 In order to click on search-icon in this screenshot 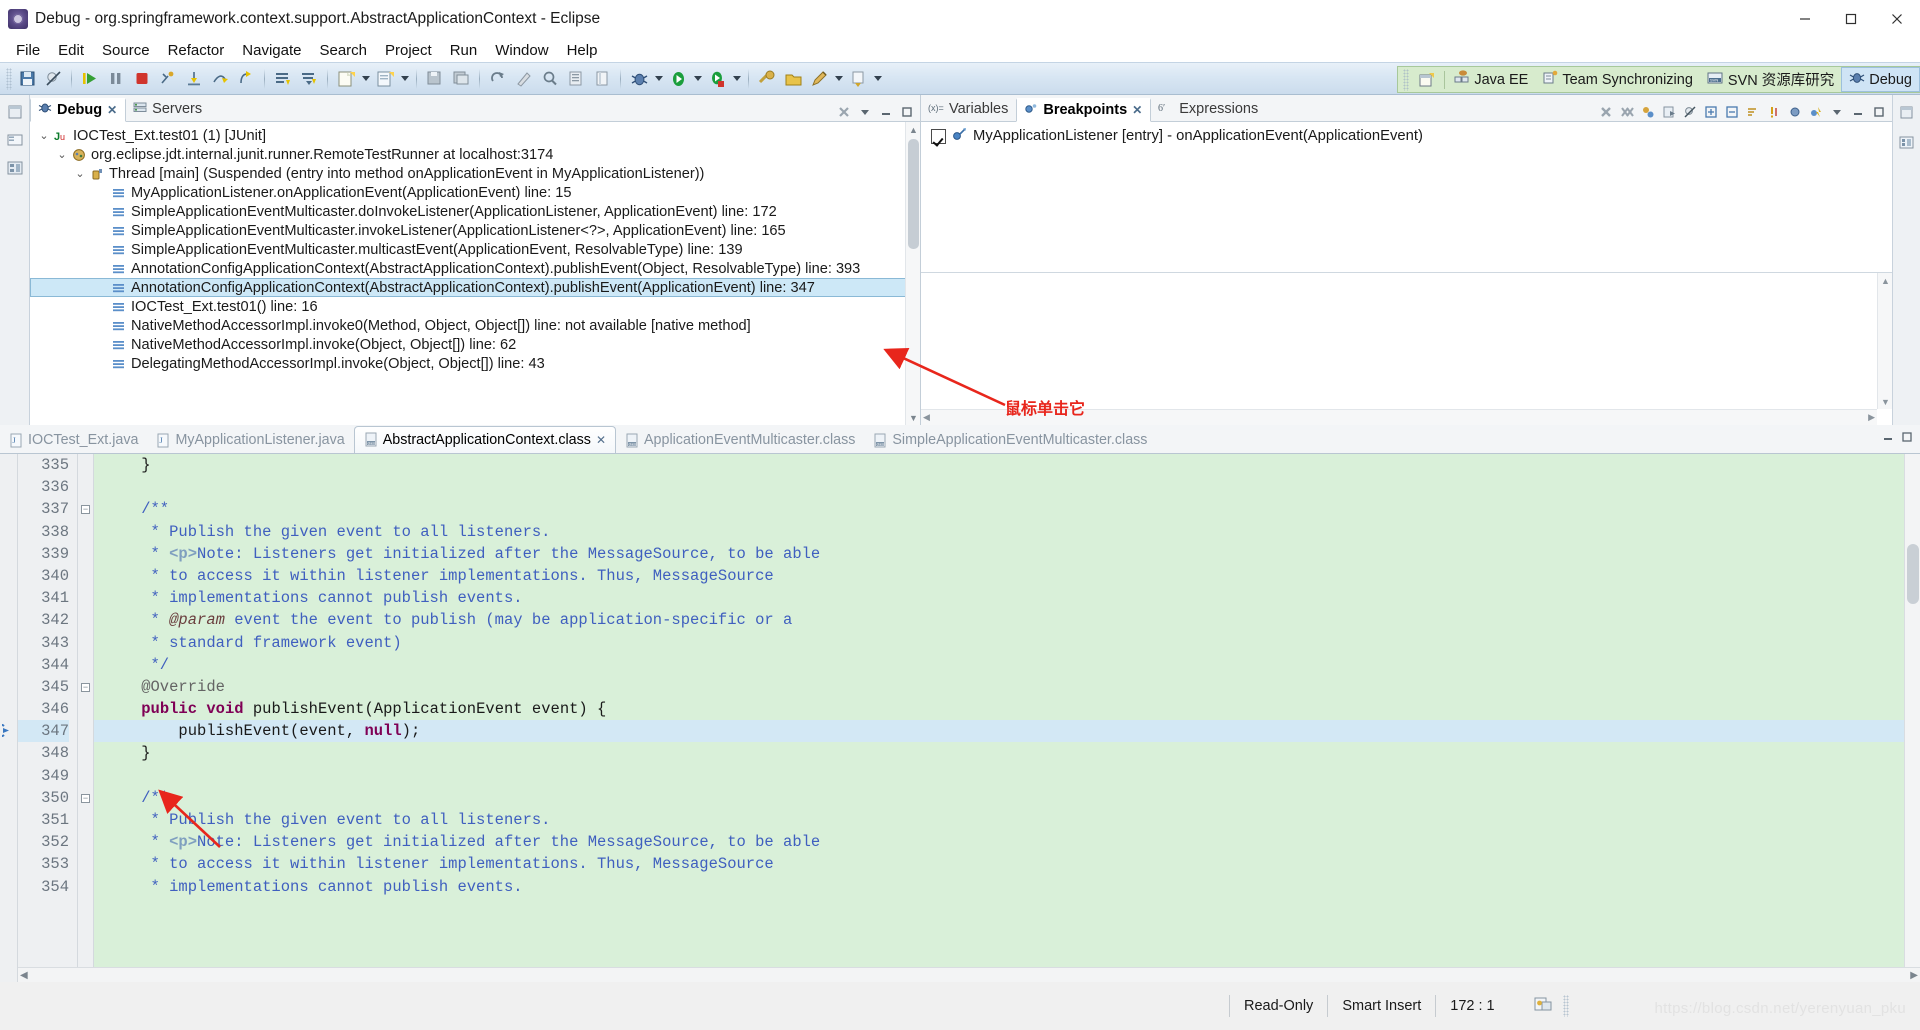, I will do `click(550, 79)`.